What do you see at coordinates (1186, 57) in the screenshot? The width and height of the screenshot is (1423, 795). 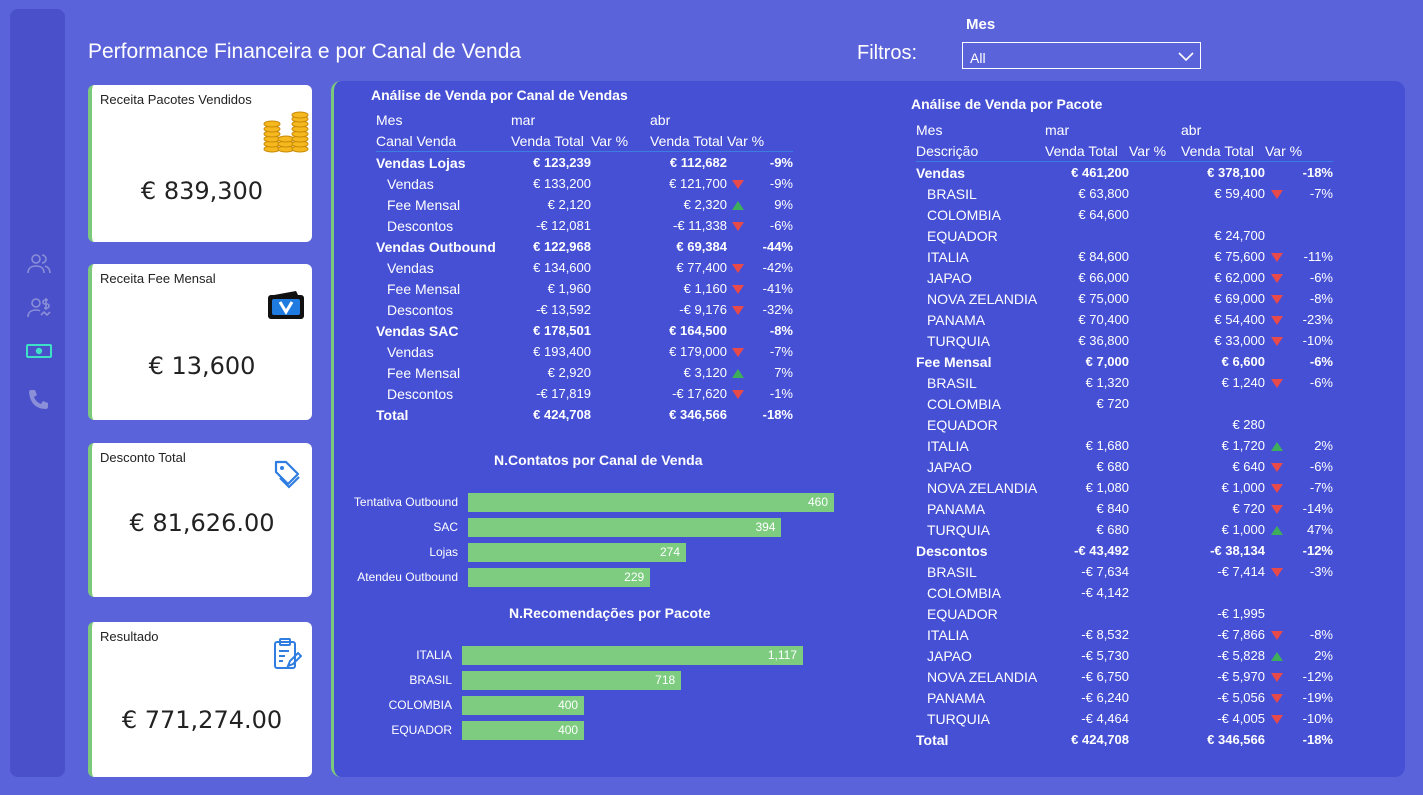 I see `chevron-down-icon` at bounding box center [1186, 57].